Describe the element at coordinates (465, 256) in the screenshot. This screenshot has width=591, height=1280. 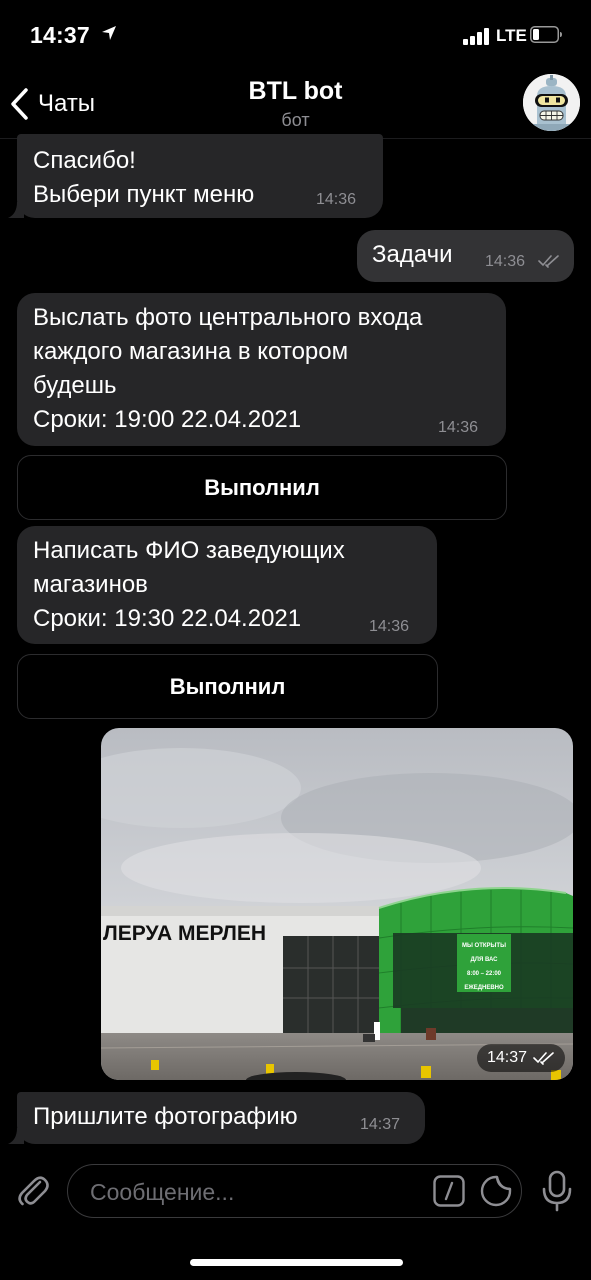
I see `outgoing-message: Задачи 14:36` at that location.